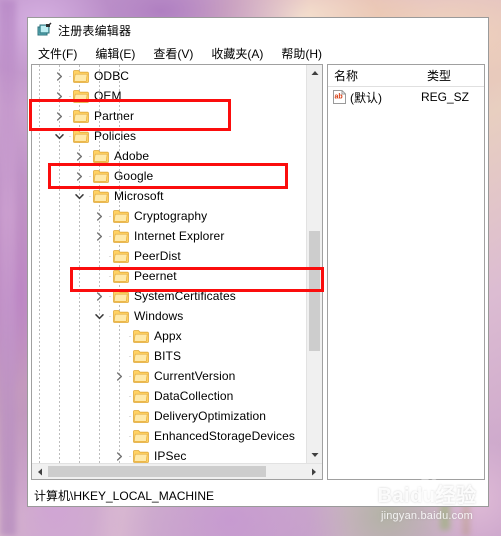 The height and width of the screenshot is (536, 501). Describe the element at coordinates (374, 97) in the screenshot. I see `value-name-cell: ab (默认)` at that location.